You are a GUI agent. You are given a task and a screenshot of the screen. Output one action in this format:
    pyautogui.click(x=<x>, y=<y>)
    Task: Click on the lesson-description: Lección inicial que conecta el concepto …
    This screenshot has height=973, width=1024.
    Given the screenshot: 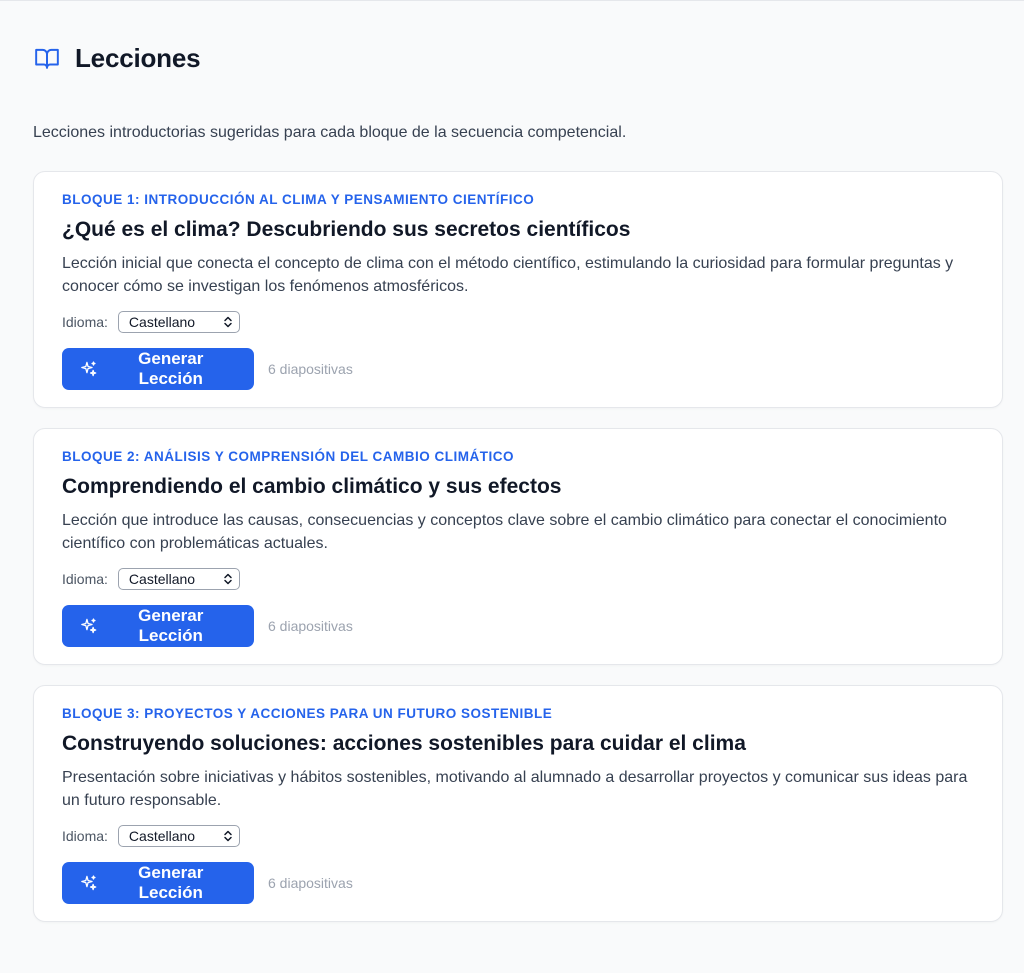 What is the action you would take?
    pyautogui.click(x=508, y=275)
    